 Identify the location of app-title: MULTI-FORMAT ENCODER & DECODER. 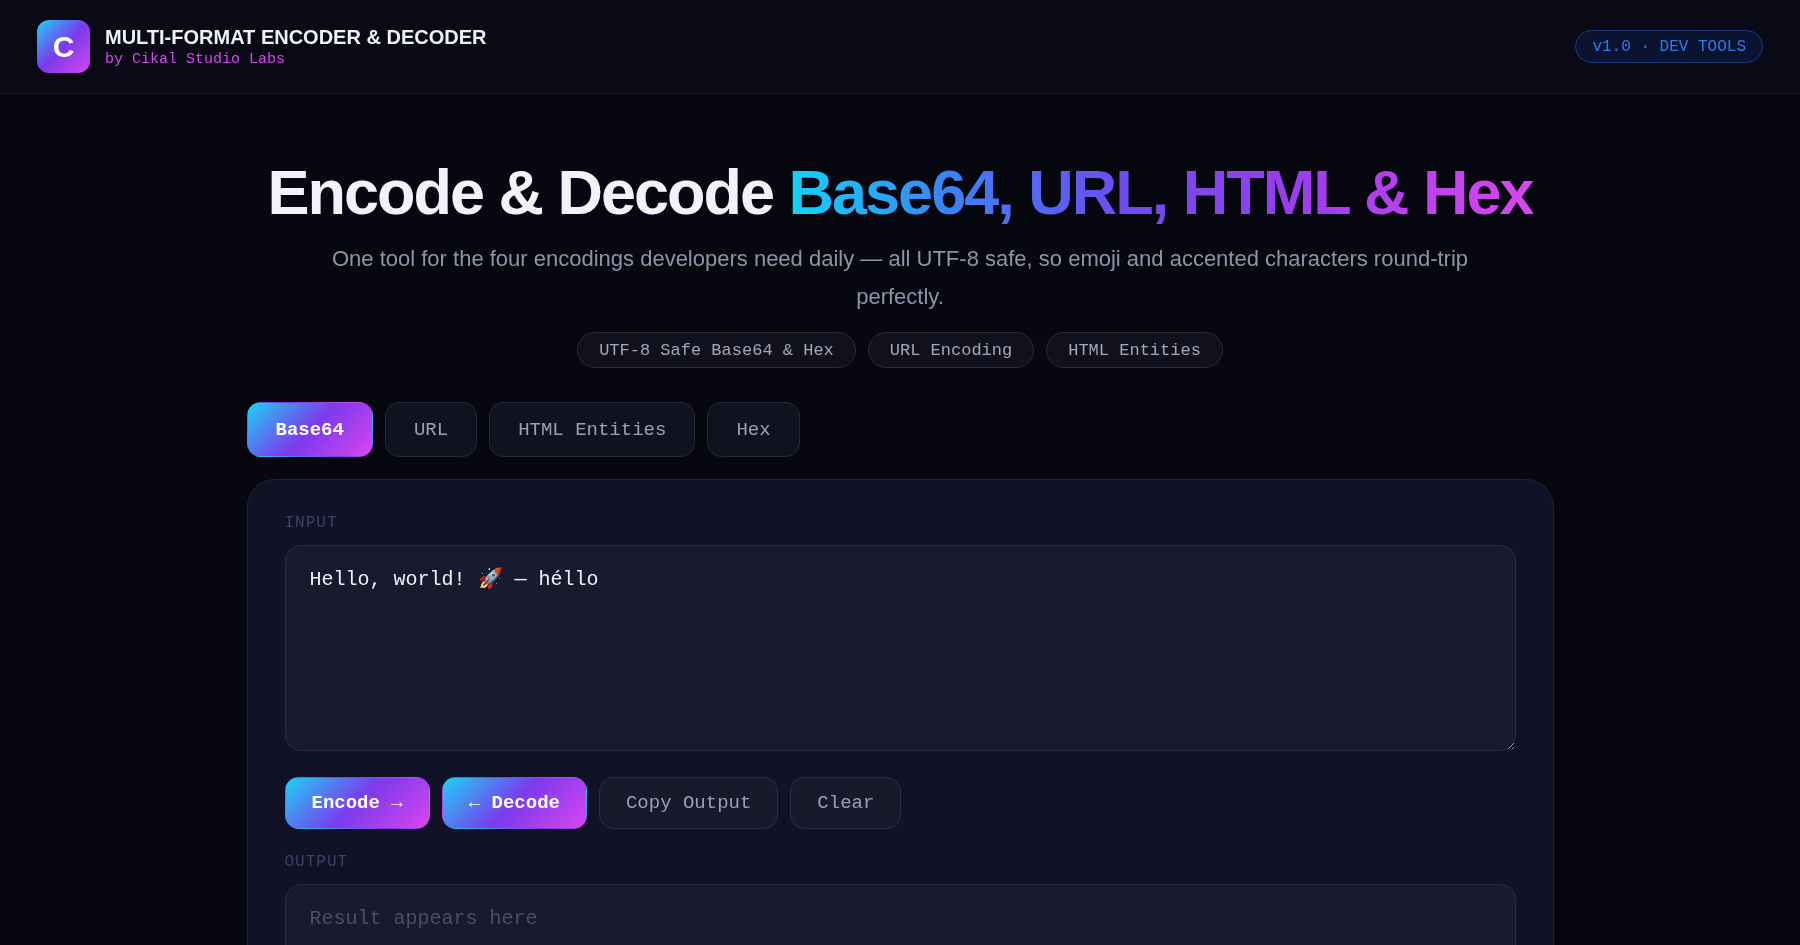
(296, 36).